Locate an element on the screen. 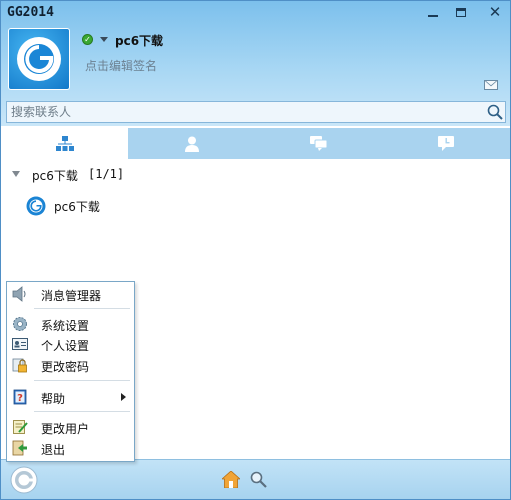  menu-item-help: ? 帮助 is located at coordinates (70, 397).